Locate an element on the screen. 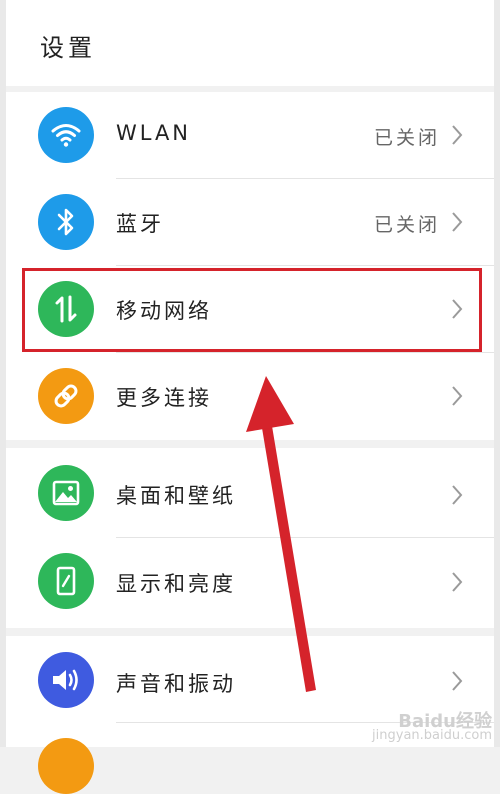 This screenshot has width=500, height=794. pointer-arrow is located at coordinates (281, 534).